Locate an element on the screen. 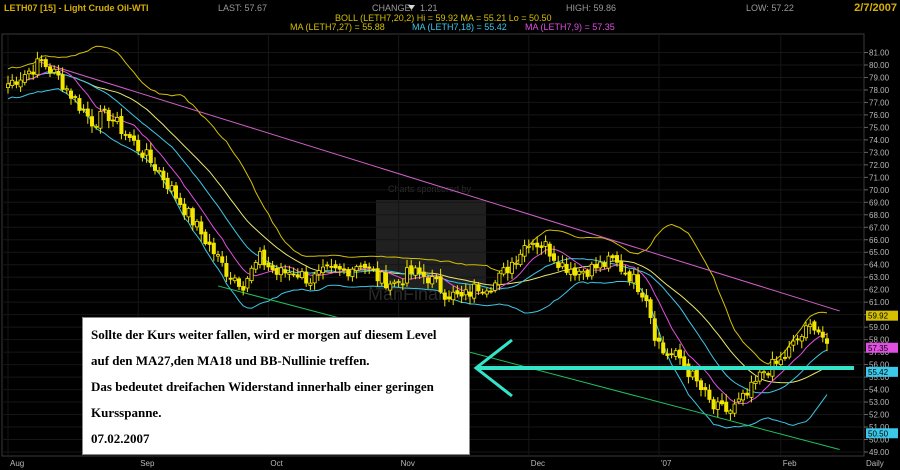 Image resolution: width=900 pixels, height=470 pixels. price-badge-label: 57.35 is located at coordinates (878, 348).